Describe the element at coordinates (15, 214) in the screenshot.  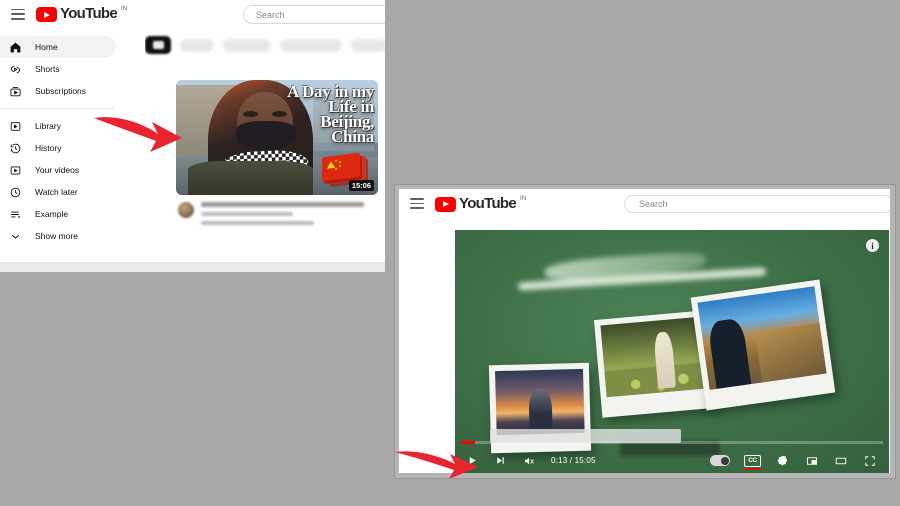
I see `playlist-icon` at that location.